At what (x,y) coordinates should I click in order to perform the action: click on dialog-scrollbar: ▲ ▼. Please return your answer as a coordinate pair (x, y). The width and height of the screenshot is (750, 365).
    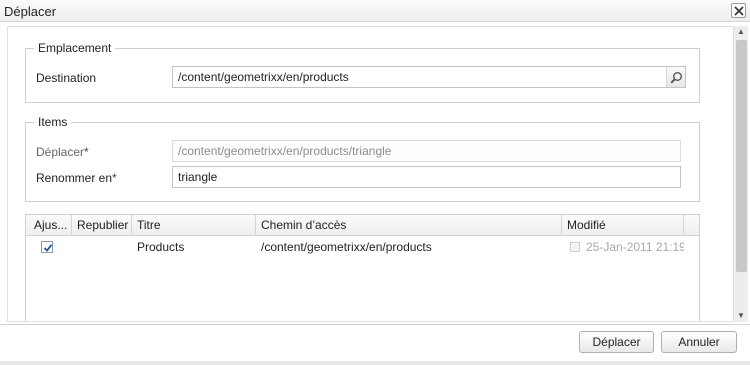
    Looking at the image, I should click on (740, 174).